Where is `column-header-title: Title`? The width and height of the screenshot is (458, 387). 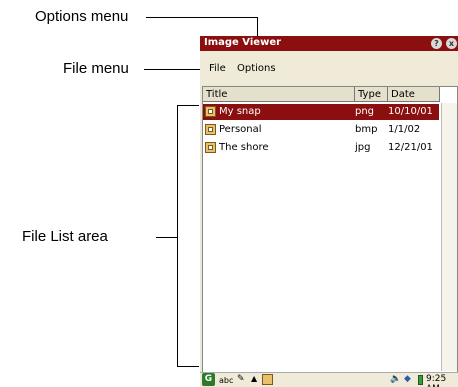
column-header-title: Title is located at coordinates (279, 94).